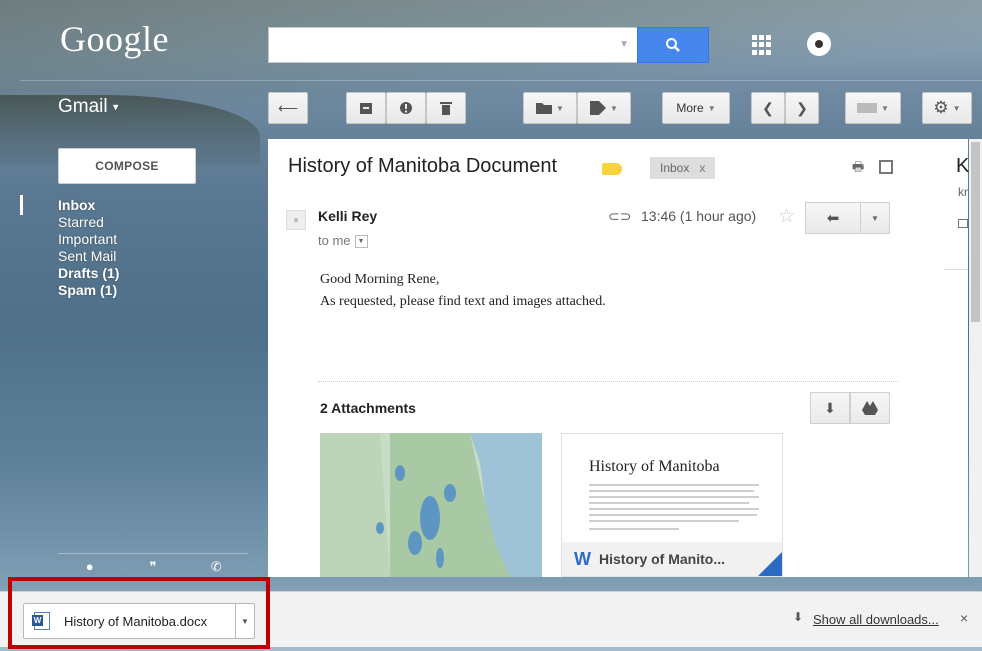  What do you see at coordinates (673, 45) in the screenshot?
I see `search-button` at bounding box center [673, 45].